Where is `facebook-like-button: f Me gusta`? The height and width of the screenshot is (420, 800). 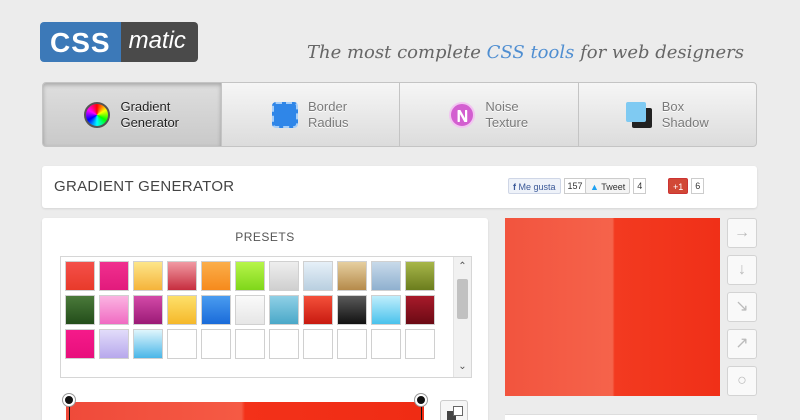 facebook-like-button: f Me gusta is located at coordinates (534, 186).